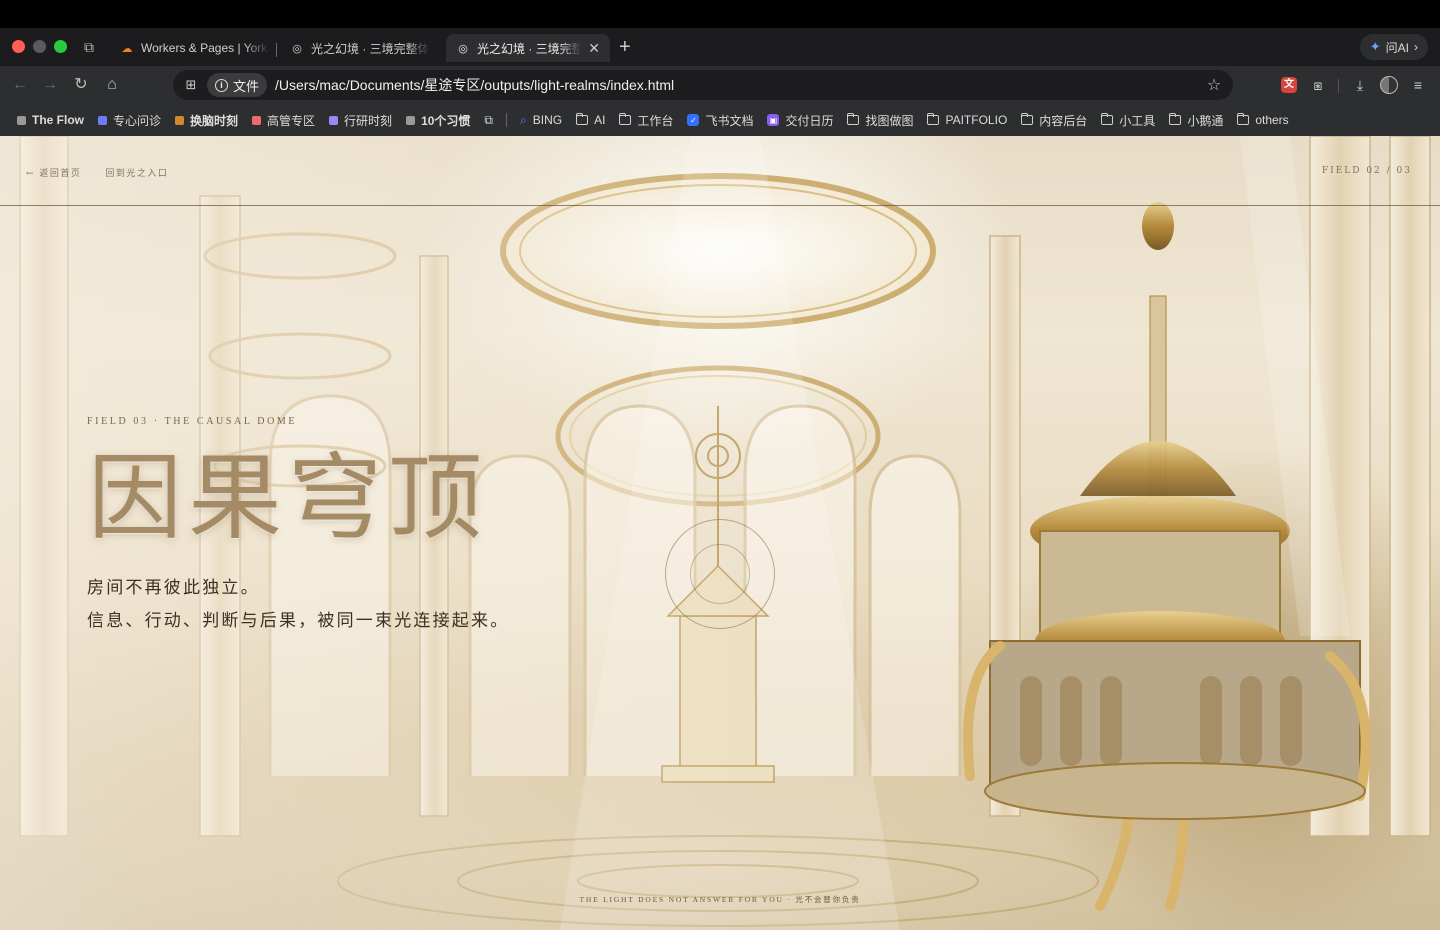 This screenshot has width=1440, height=930. Describe the element at coordinates (276, 50) in the screenshot. I see `tab-divider` at that location.